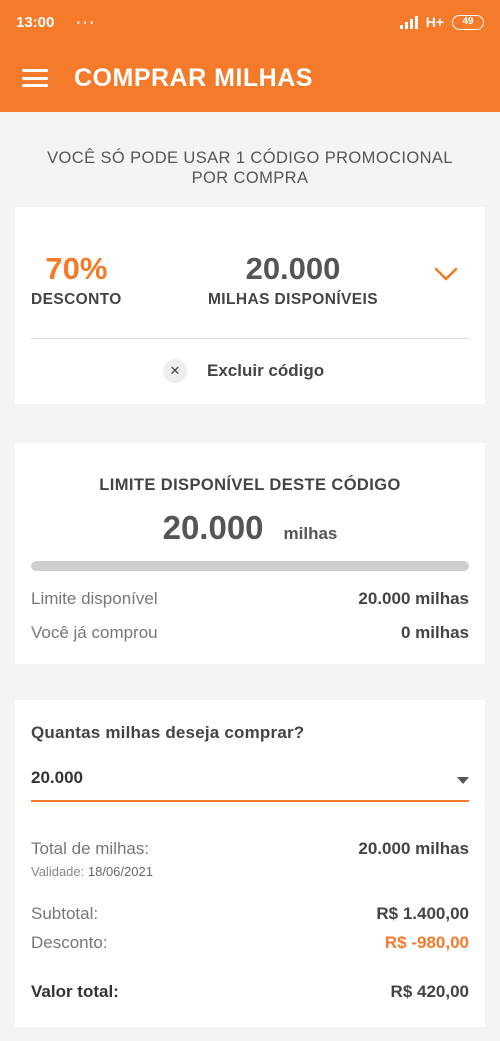  What do you see at coordinates (250, 485) in the screenshot?
I see `limit-title: LIMITE DISPONÍVEL DESTE CÓDIGO` at bounding box center [250, 485].